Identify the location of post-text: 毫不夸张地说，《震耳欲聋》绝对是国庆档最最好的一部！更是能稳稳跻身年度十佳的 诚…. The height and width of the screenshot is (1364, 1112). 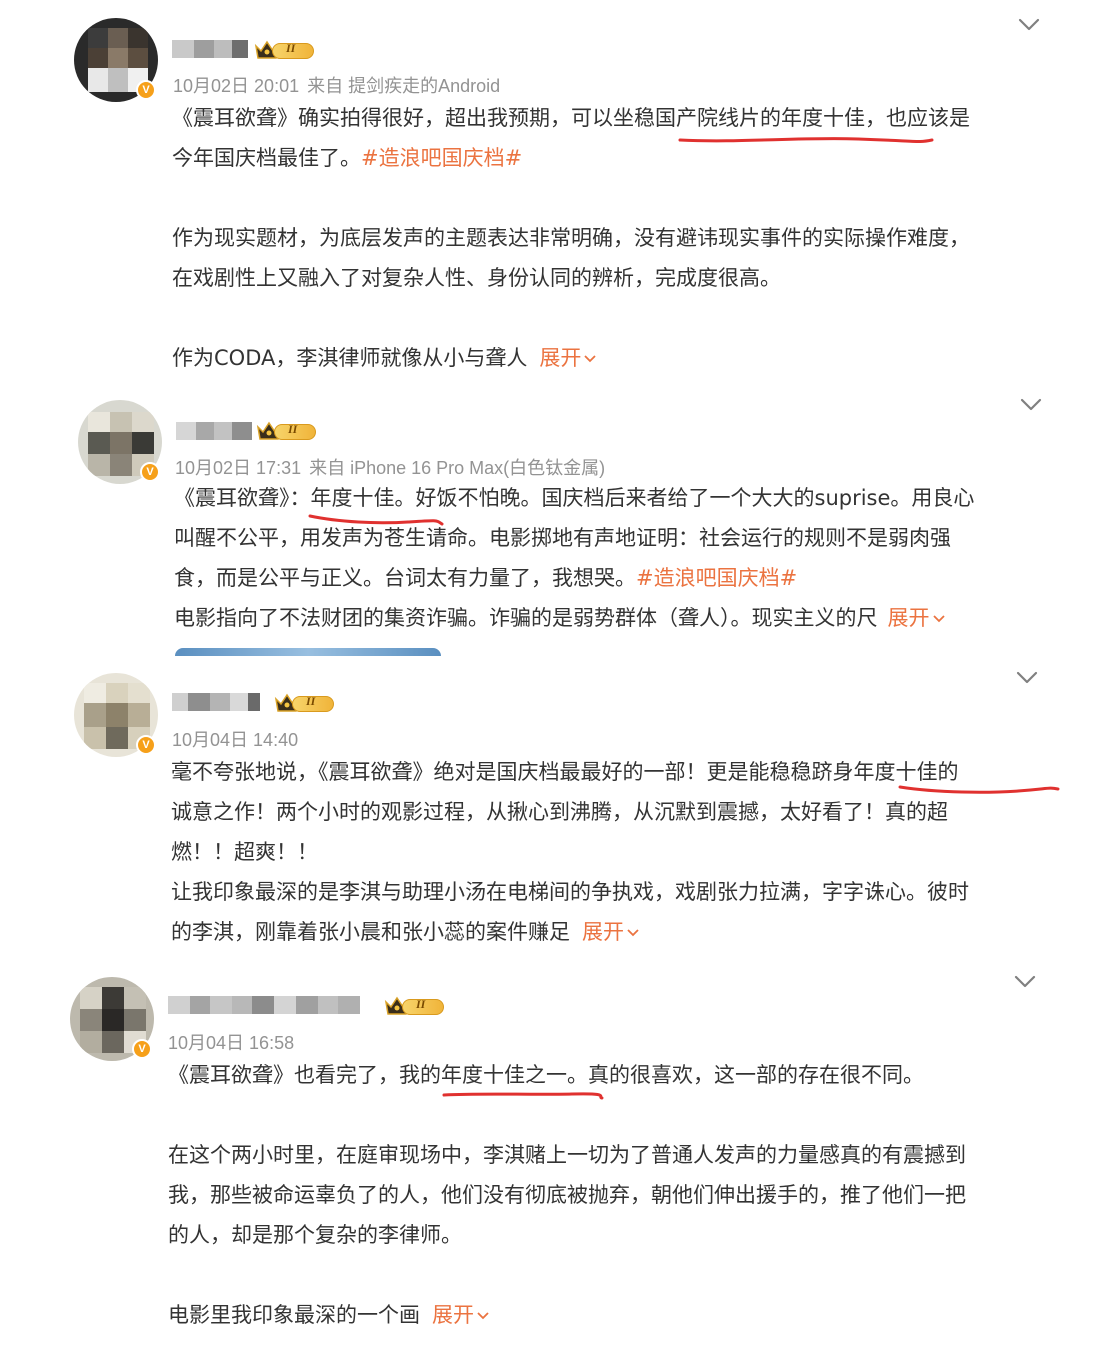
(570, 852).